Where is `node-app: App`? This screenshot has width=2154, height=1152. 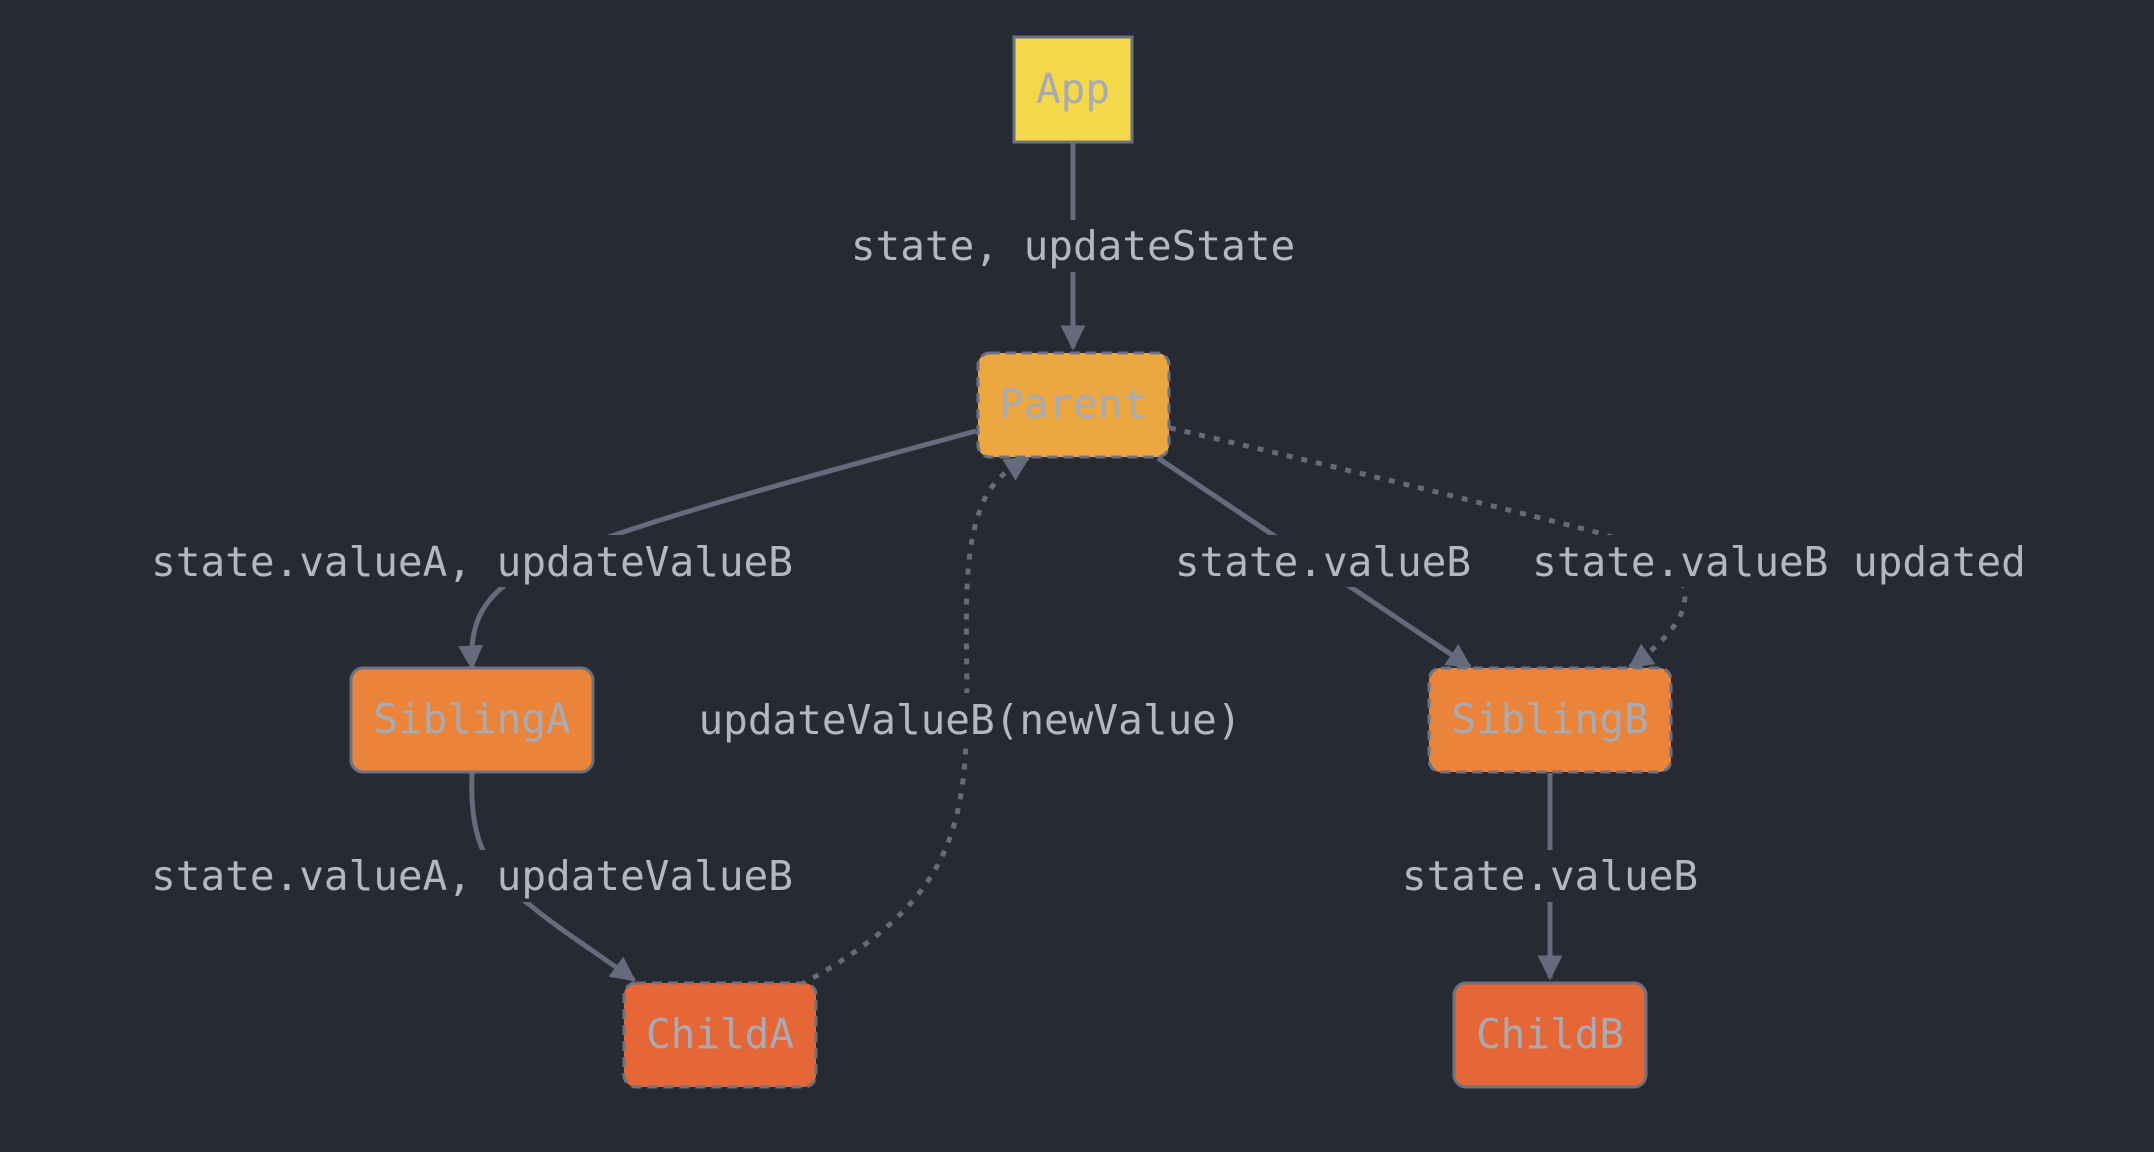
node-app: App is located at coordinates (1073, 89).